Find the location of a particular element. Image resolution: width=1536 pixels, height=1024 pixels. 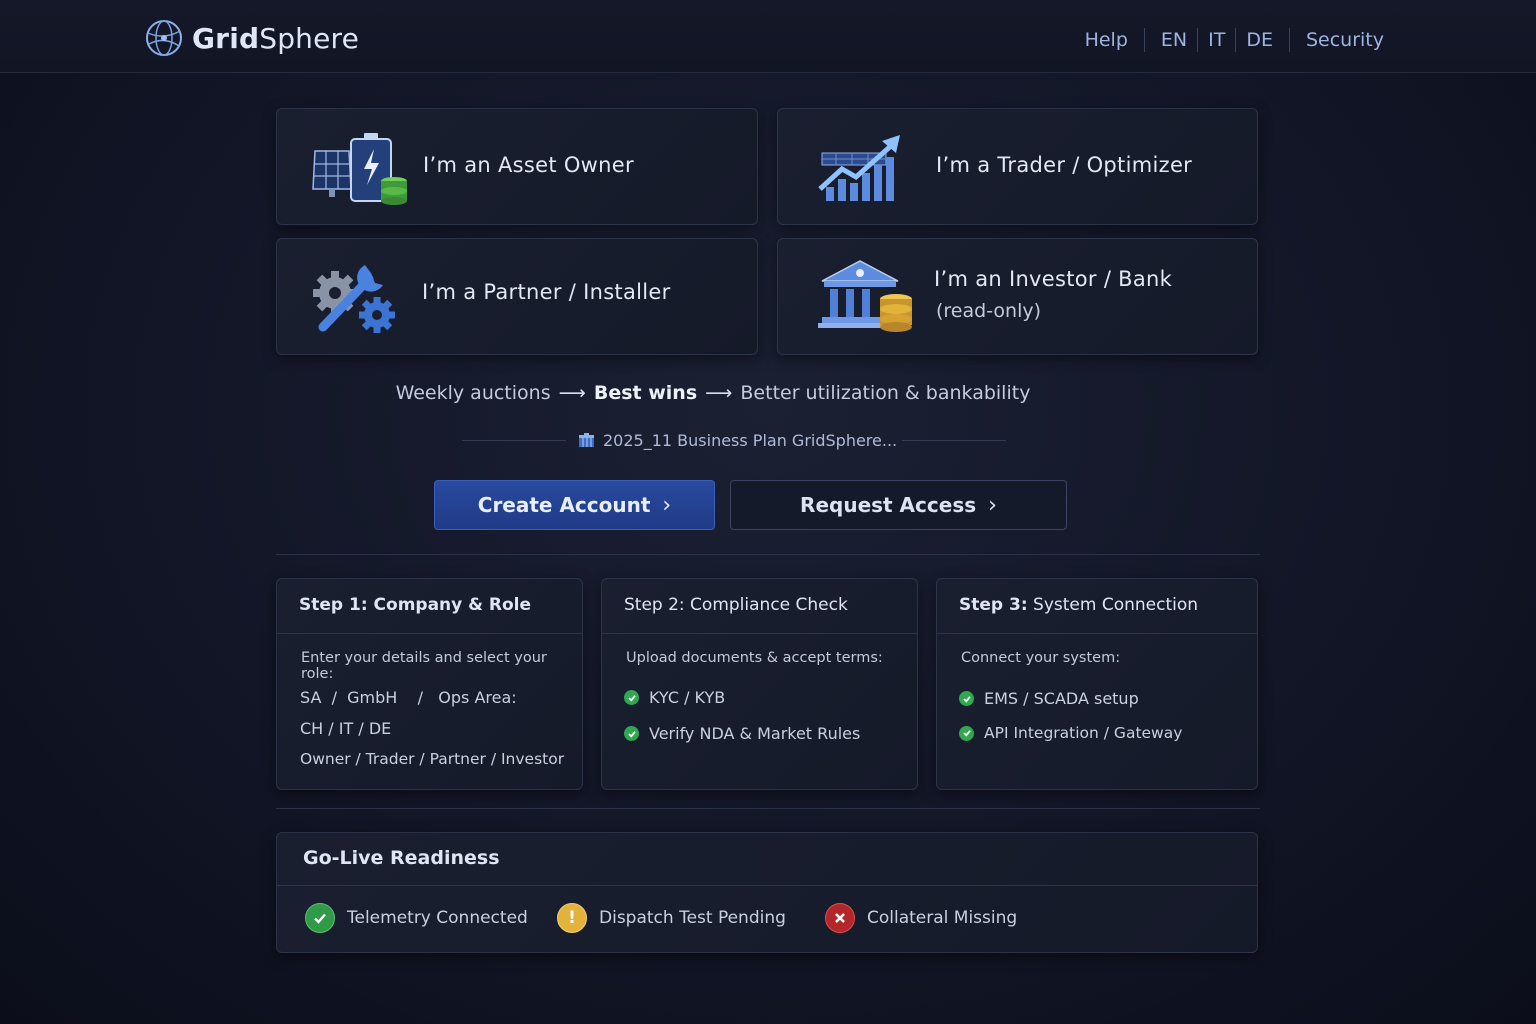

lang-de-link: DE is located at coordinates (1259, 40).